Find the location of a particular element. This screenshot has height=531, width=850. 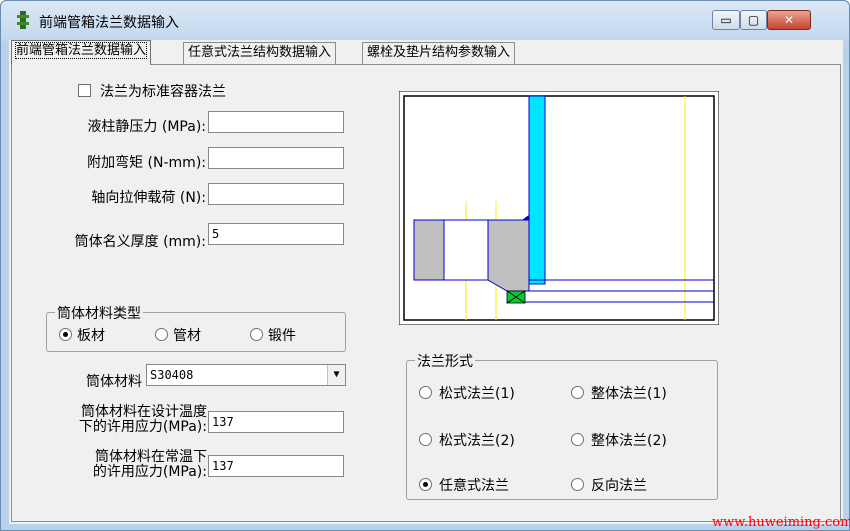

close-button: ✕ is located at coordinates (789, 20).